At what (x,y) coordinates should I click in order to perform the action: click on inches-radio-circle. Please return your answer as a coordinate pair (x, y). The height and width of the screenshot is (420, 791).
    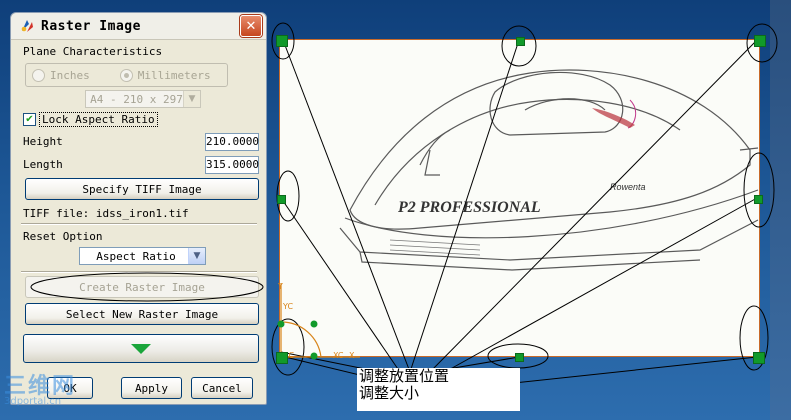
    Looking at the image, I should click on (38, 75).